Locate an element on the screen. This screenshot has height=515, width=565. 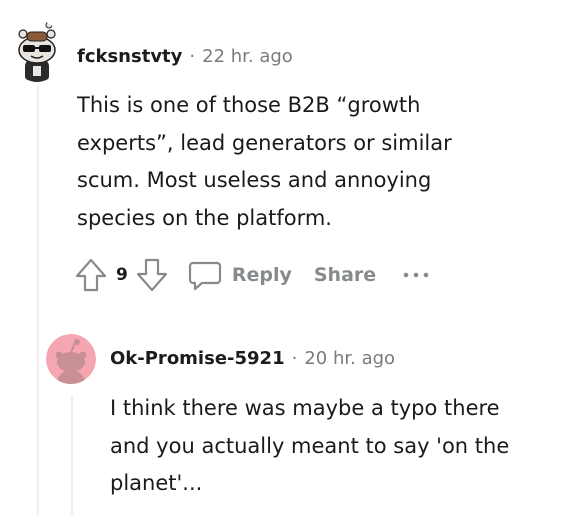
comment-line: experts”, lead generators or similar is located at coordinates (264, 142).